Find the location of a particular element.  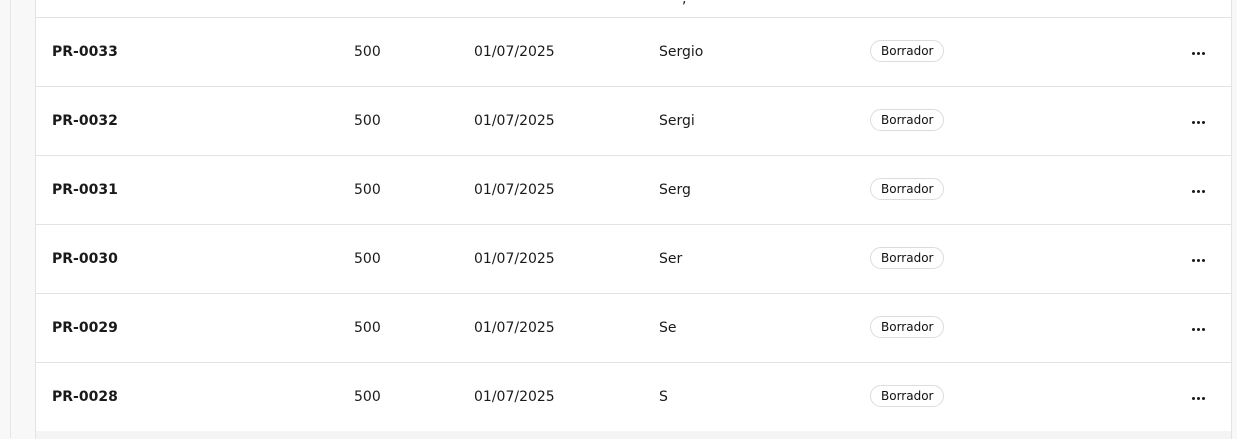

left-rail is located at coordinates (5, 219).